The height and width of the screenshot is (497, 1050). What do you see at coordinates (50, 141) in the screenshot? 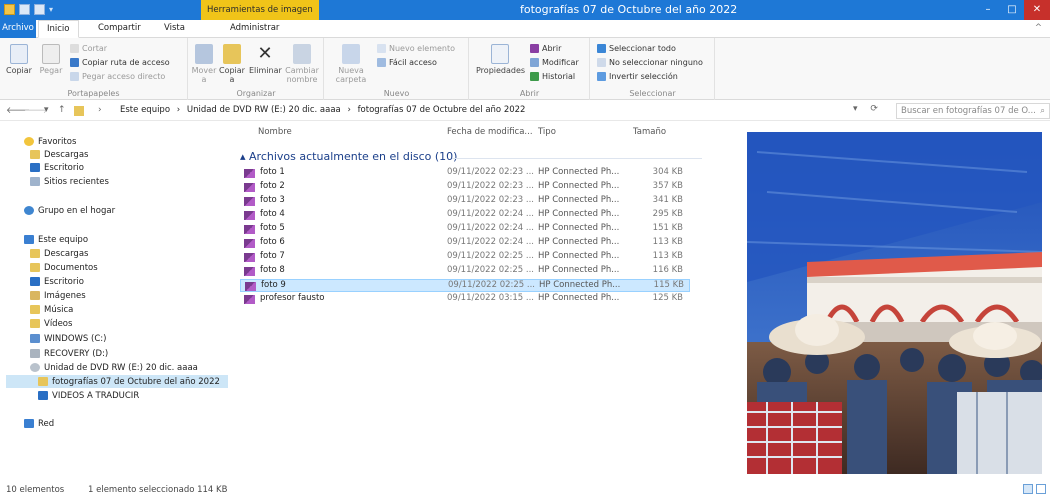
I see `nav-favorites: Favoritos` at bounding box center [50, 141].